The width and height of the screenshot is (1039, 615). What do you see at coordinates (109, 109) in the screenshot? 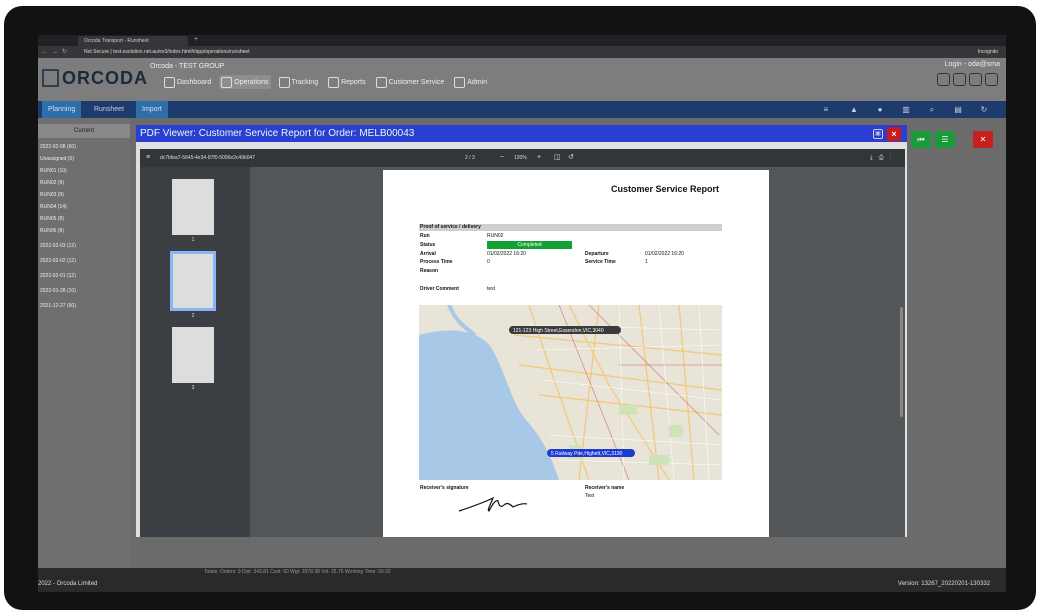
I see `tab-runsheet: Runsheet` at bounding box center [109, 109].